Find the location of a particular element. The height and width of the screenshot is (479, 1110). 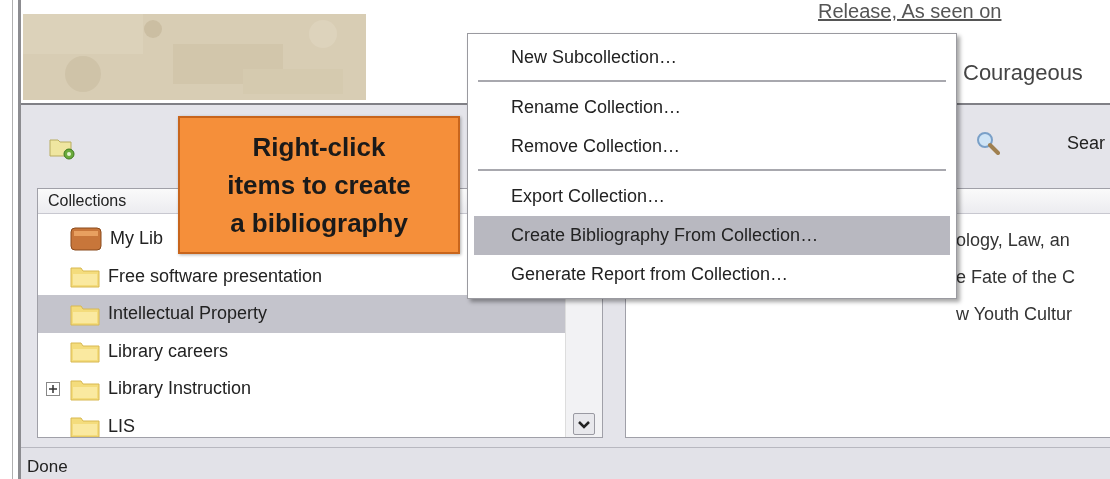

callout-note: Right-click items to create a bibliography is located at coordinates (319, 185).